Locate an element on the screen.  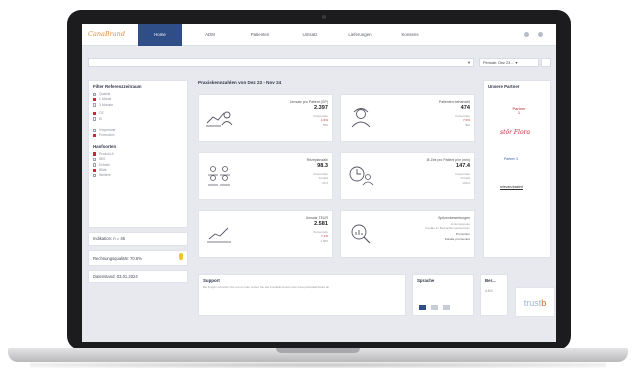
tab-adm: ADM is located at coordinates (210, 35).